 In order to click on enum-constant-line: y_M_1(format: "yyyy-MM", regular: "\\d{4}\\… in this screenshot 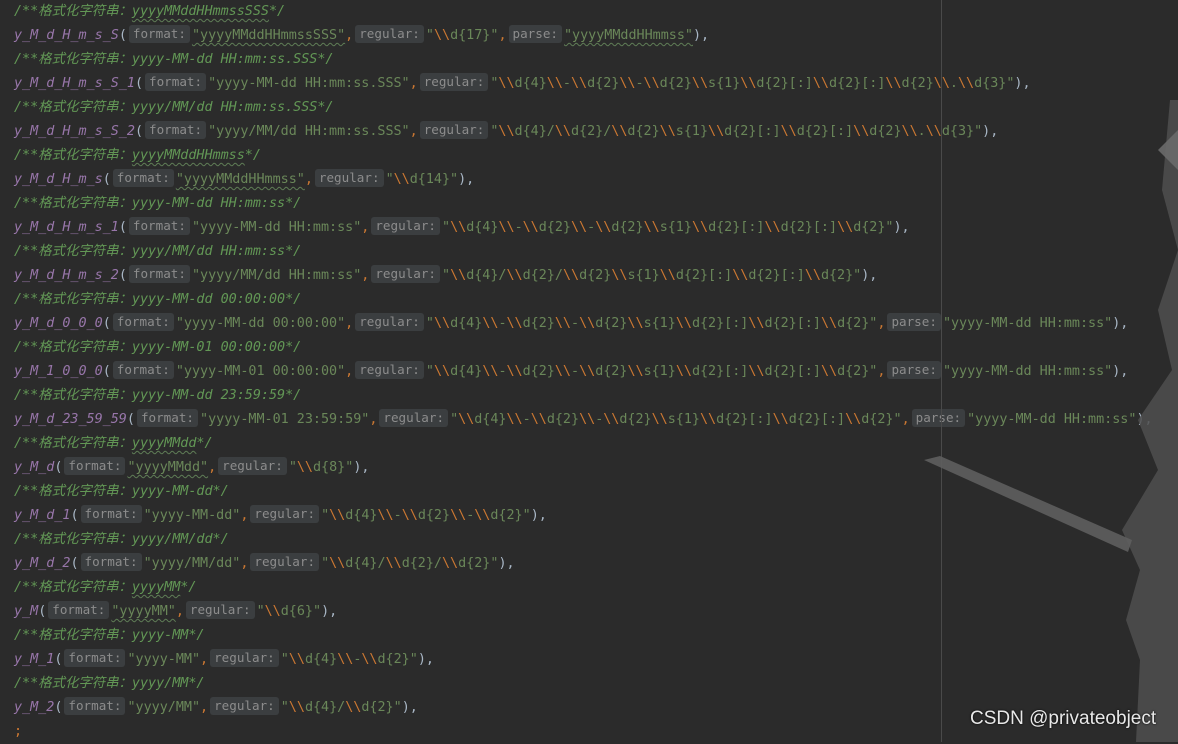, I will do `click(224, 660)`.